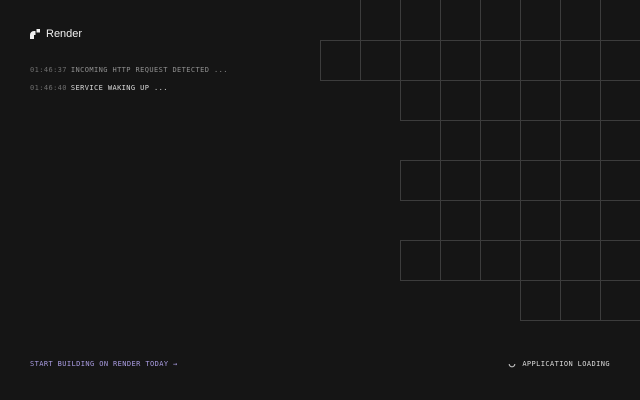  What do you see at coordinates (48, 70) in the screenshot?
I see `log-timestamp: 01:46:37` at bounding box center [48, 70].